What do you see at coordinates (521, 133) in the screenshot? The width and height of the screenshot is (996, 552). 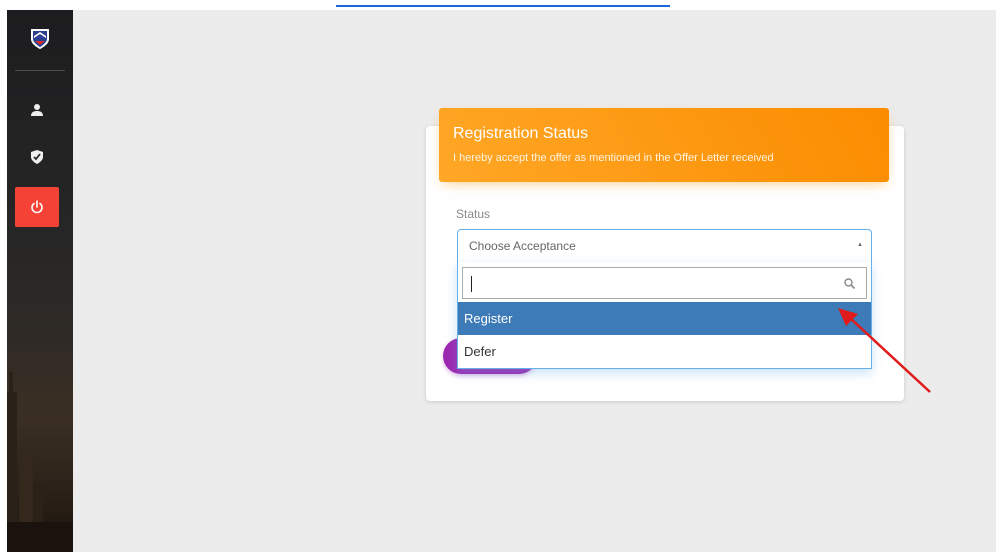 I see `card-title: Registration Status` at bounding box center [521, 133].